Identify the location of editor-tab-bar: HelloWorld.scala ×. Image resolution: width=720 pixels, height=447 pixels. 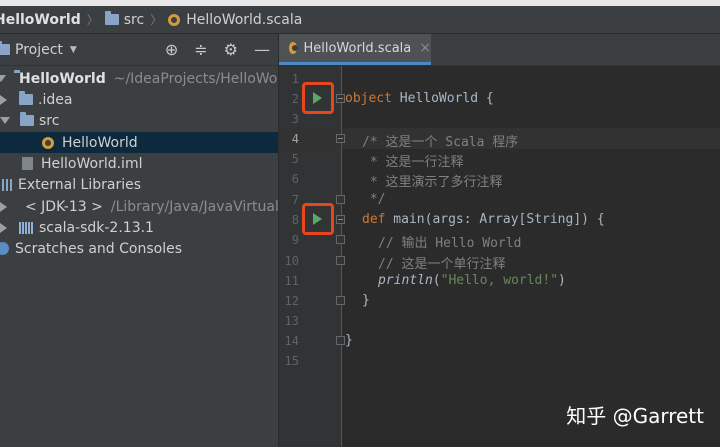
(499, 50).